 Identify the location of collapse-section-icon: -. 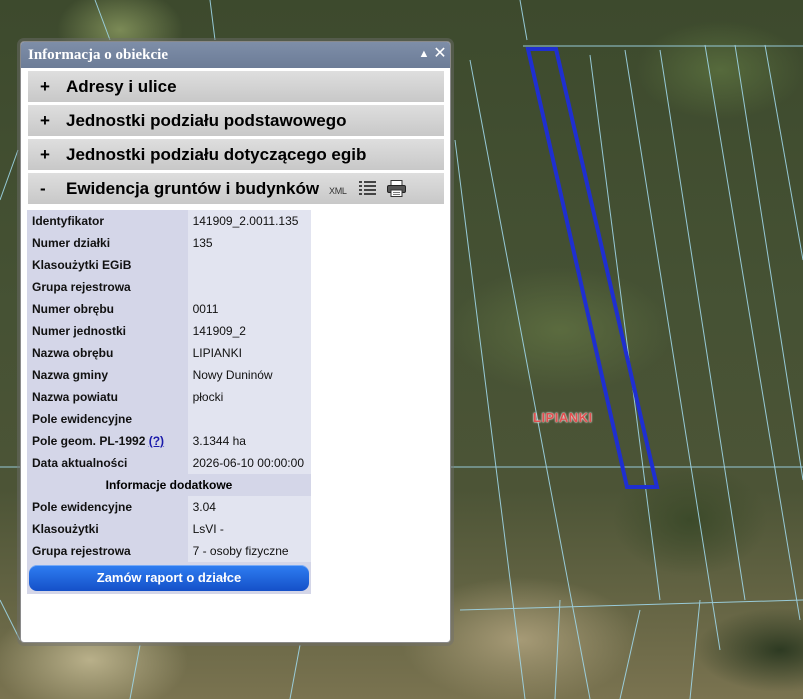
(43, 189).